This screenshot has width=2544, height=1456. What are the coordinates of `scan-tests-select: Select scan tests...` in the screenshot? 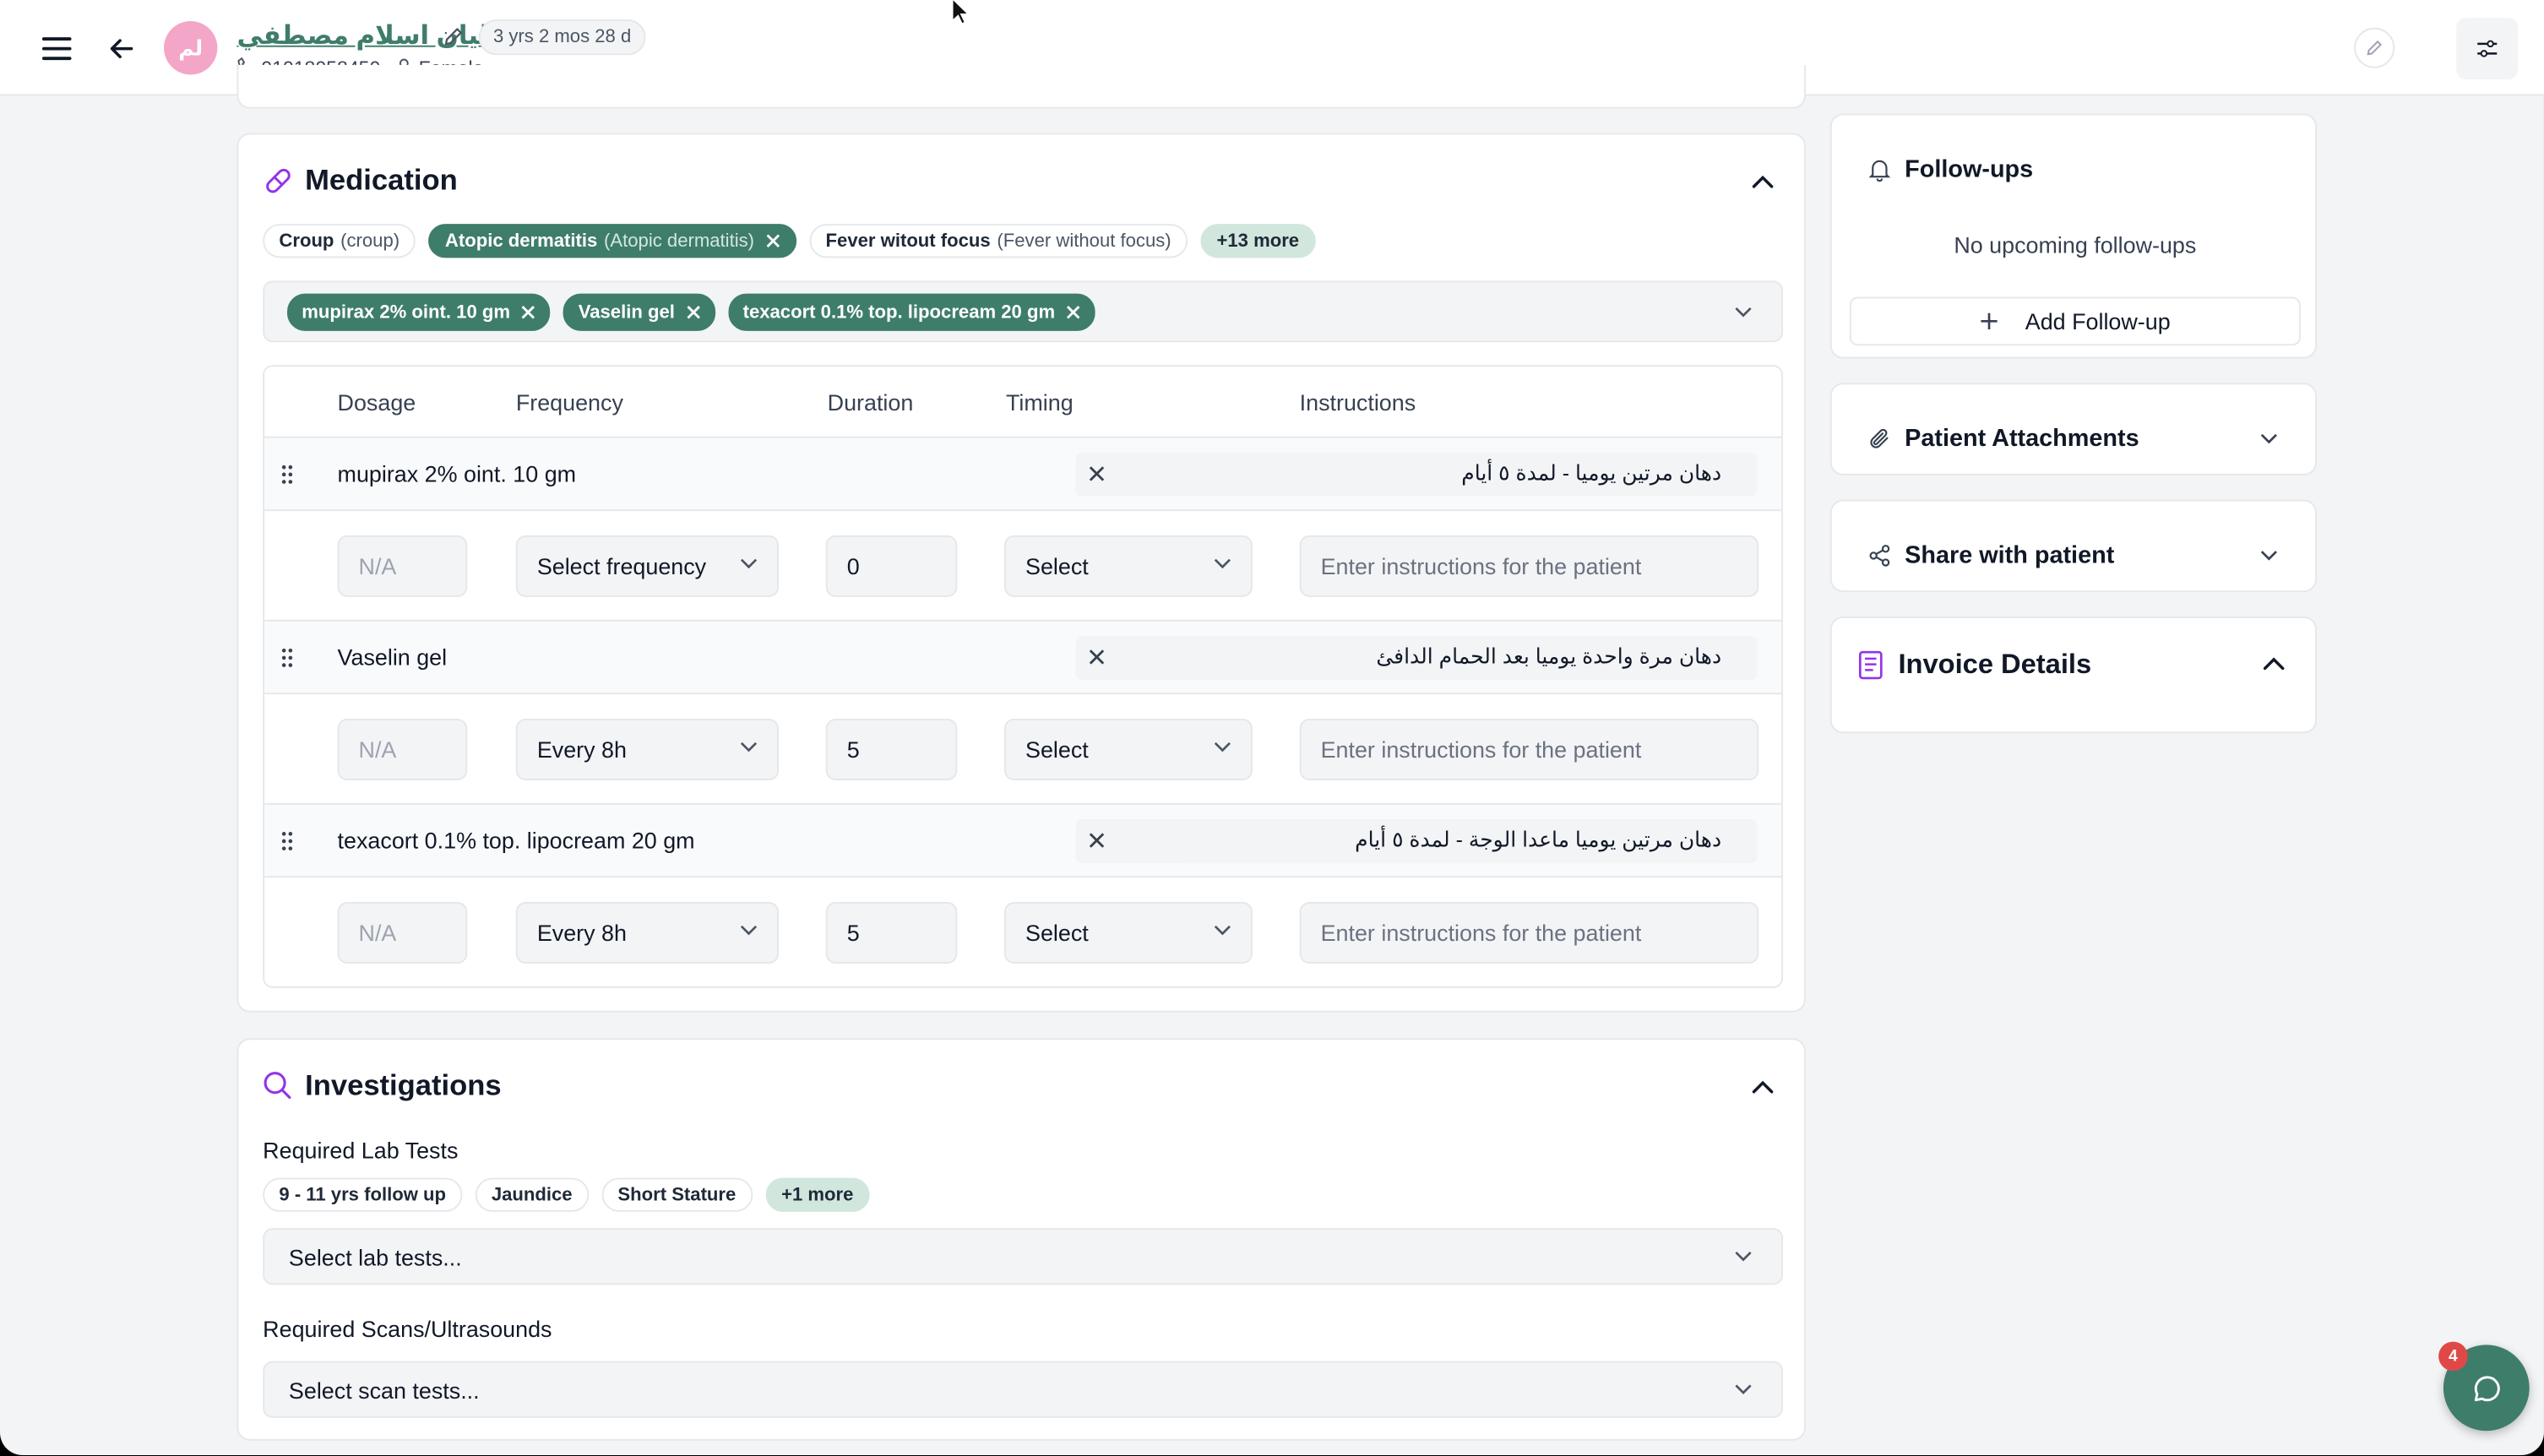 It's located at (1023, 1389).